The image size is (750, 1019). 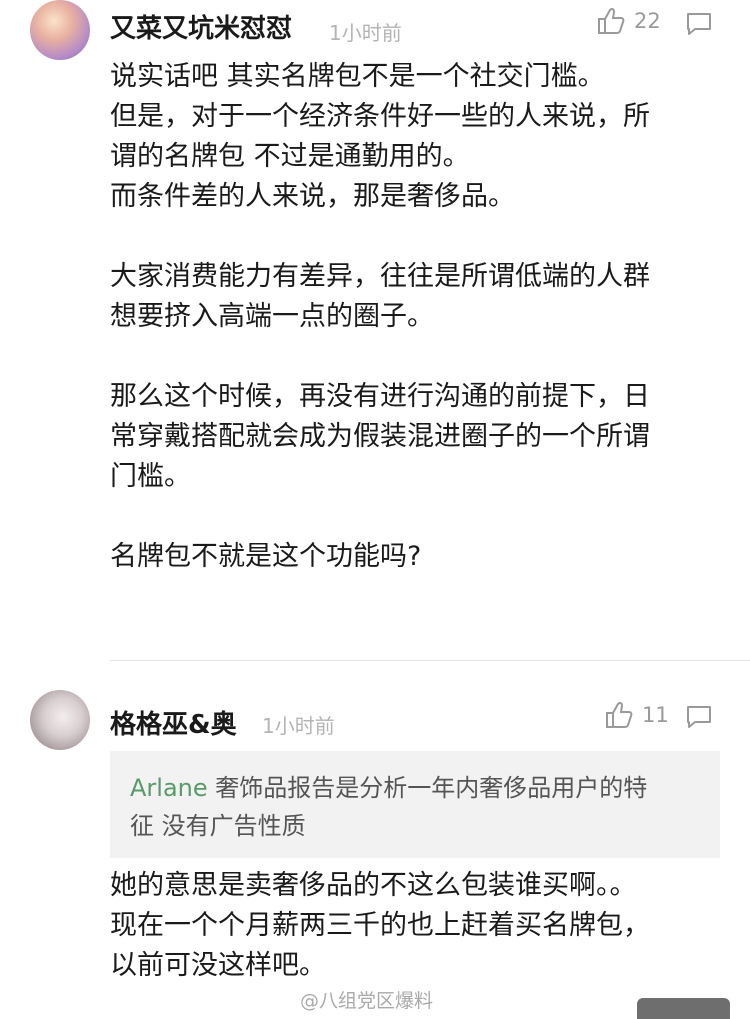 What do you see at coordinates (357, 76) in the screenshot?
I see `comment-line: 说实话吧 其实名牌包不是一个社交门槛。` at bounding box center [357, 76].